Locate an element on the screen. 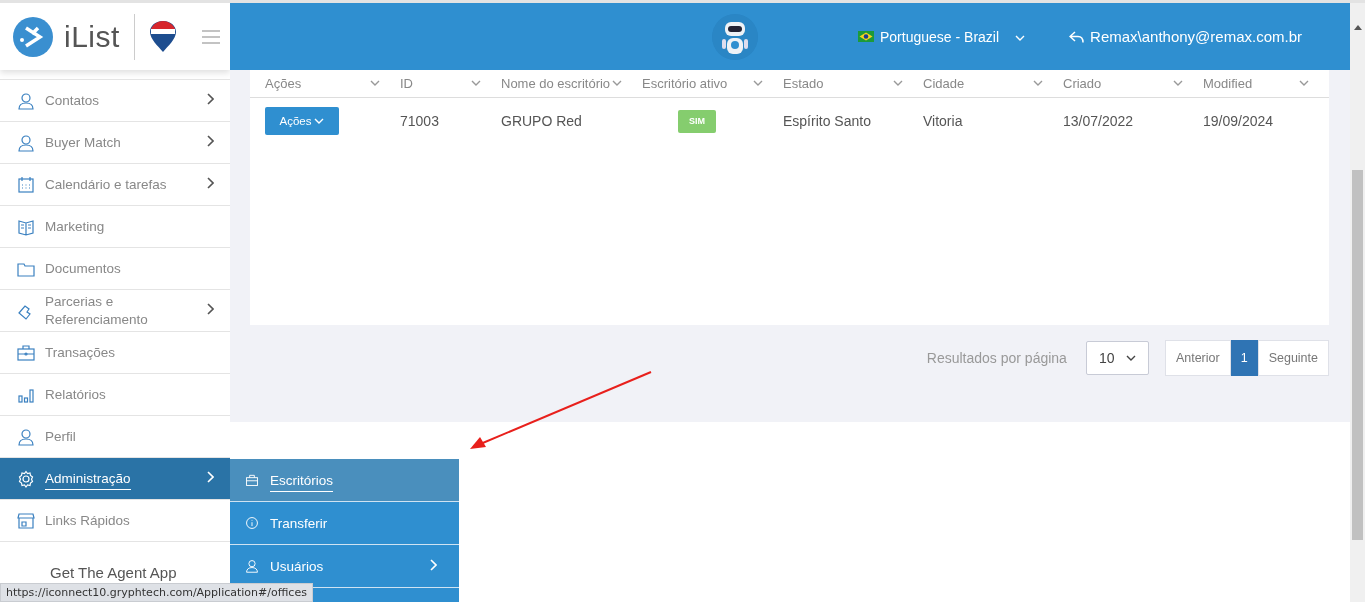  brand-name: iList is located at coordinates (92, 36).